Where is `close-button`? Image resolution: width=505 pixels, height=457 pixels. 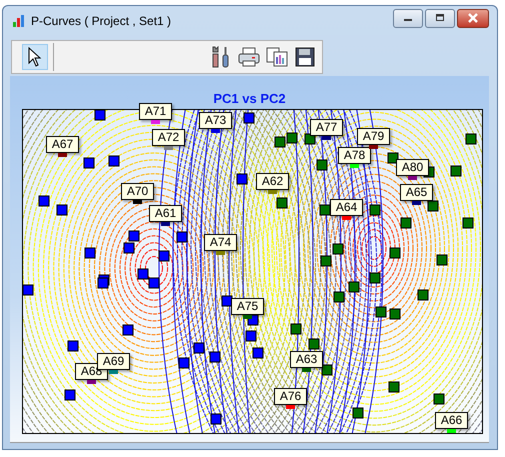 close-button is located at coordinates (473, 18).